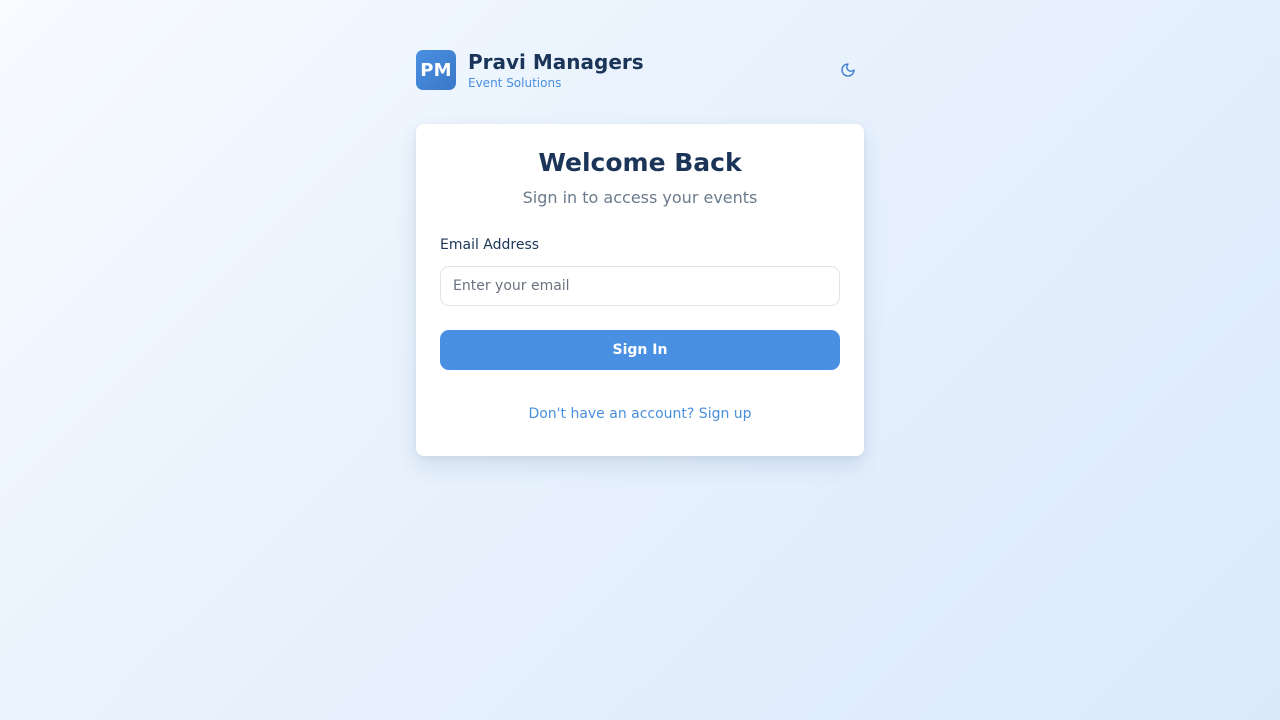  What do you see at coordinates (640, 162) in the screenshot?
I see `login-title: Welcome Back` at bounding box center [640, 162].